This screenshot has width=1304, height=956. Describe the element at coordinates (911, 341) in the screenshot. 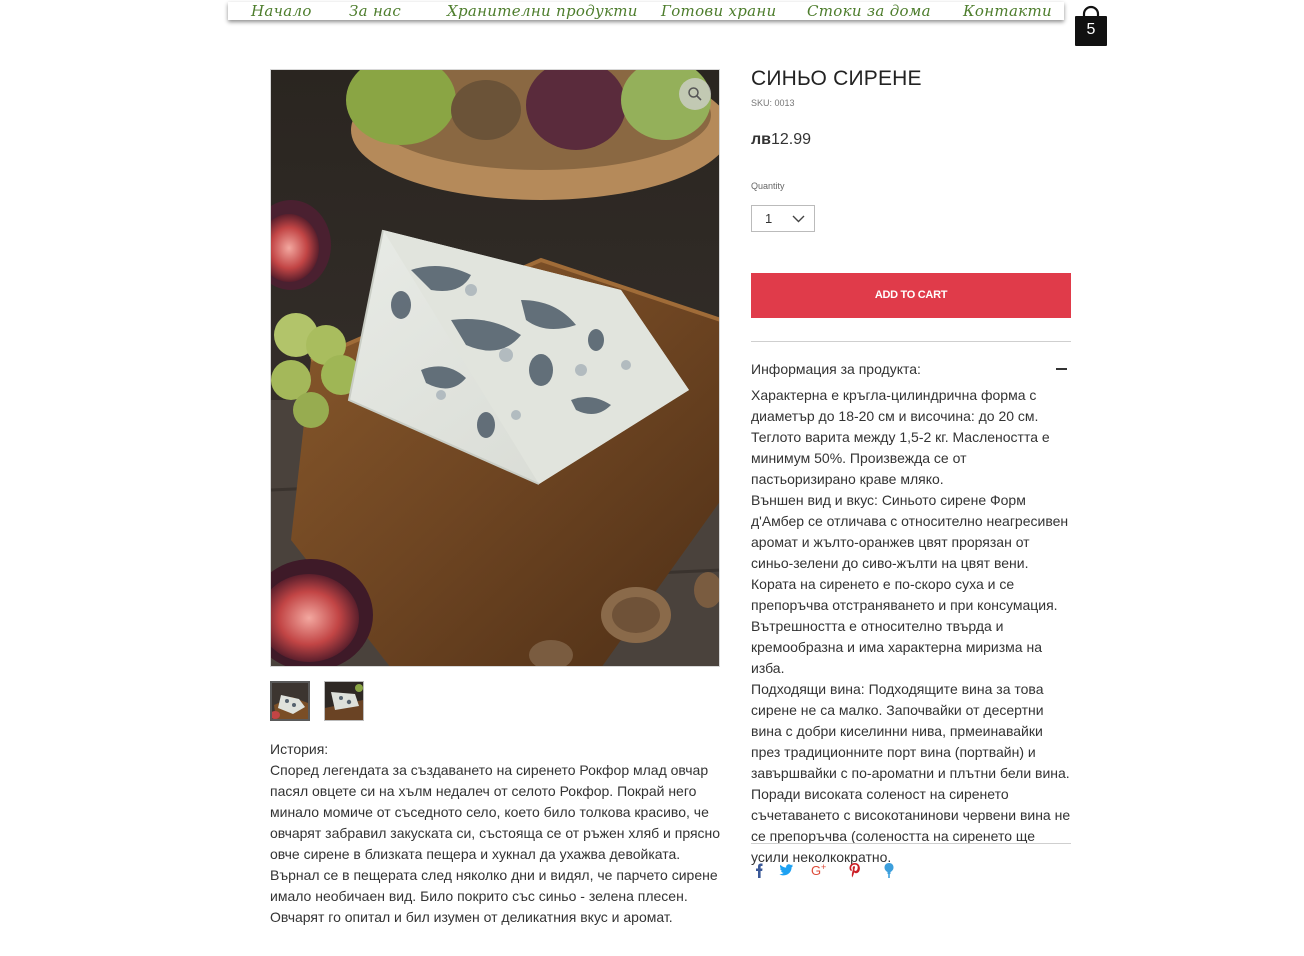

I see `divider-top` at that location.